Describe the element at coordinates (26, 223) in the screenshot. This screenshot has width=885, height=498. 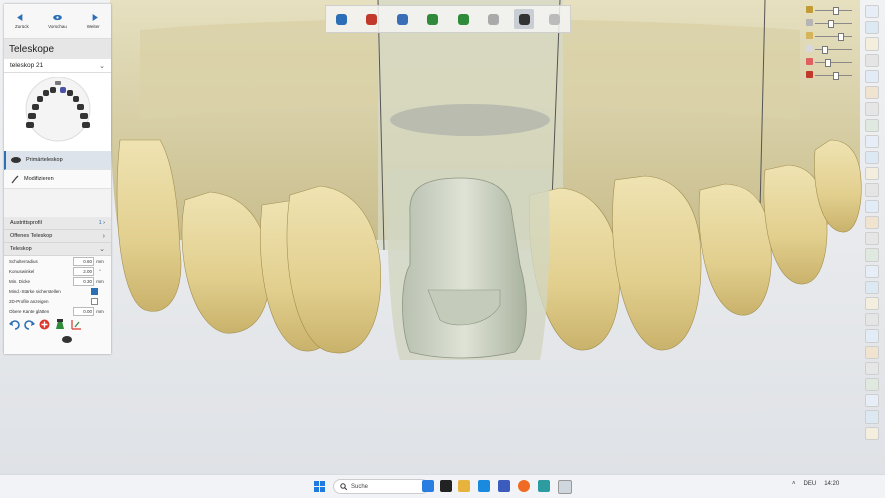
I see `exit-profile-label: Austrittsprofil` at that location.